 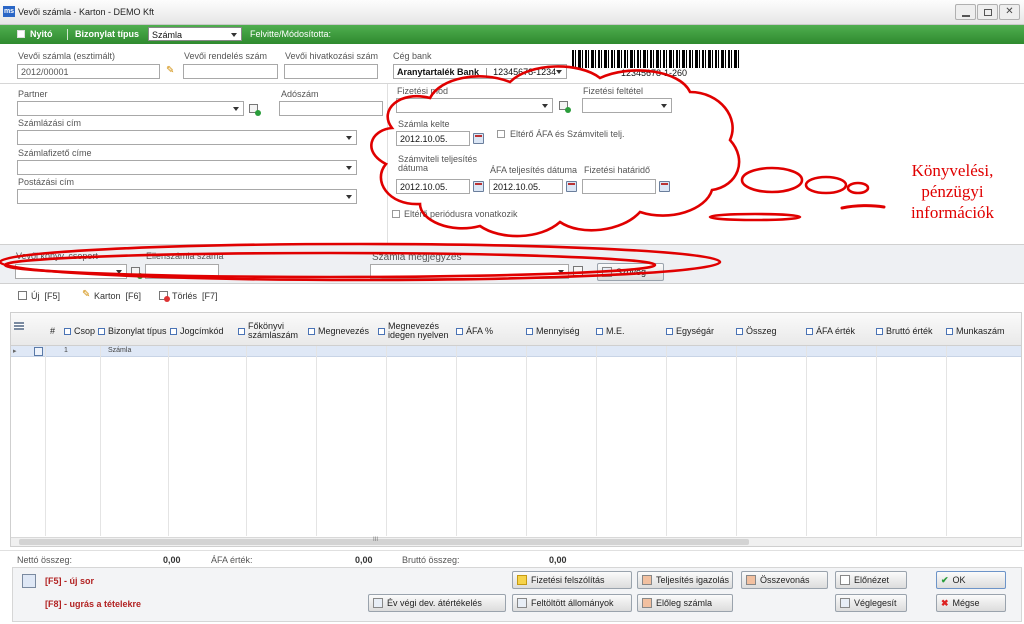 I want to click on col-afa-pct: ÁFA %, so click(x=474, y=331).